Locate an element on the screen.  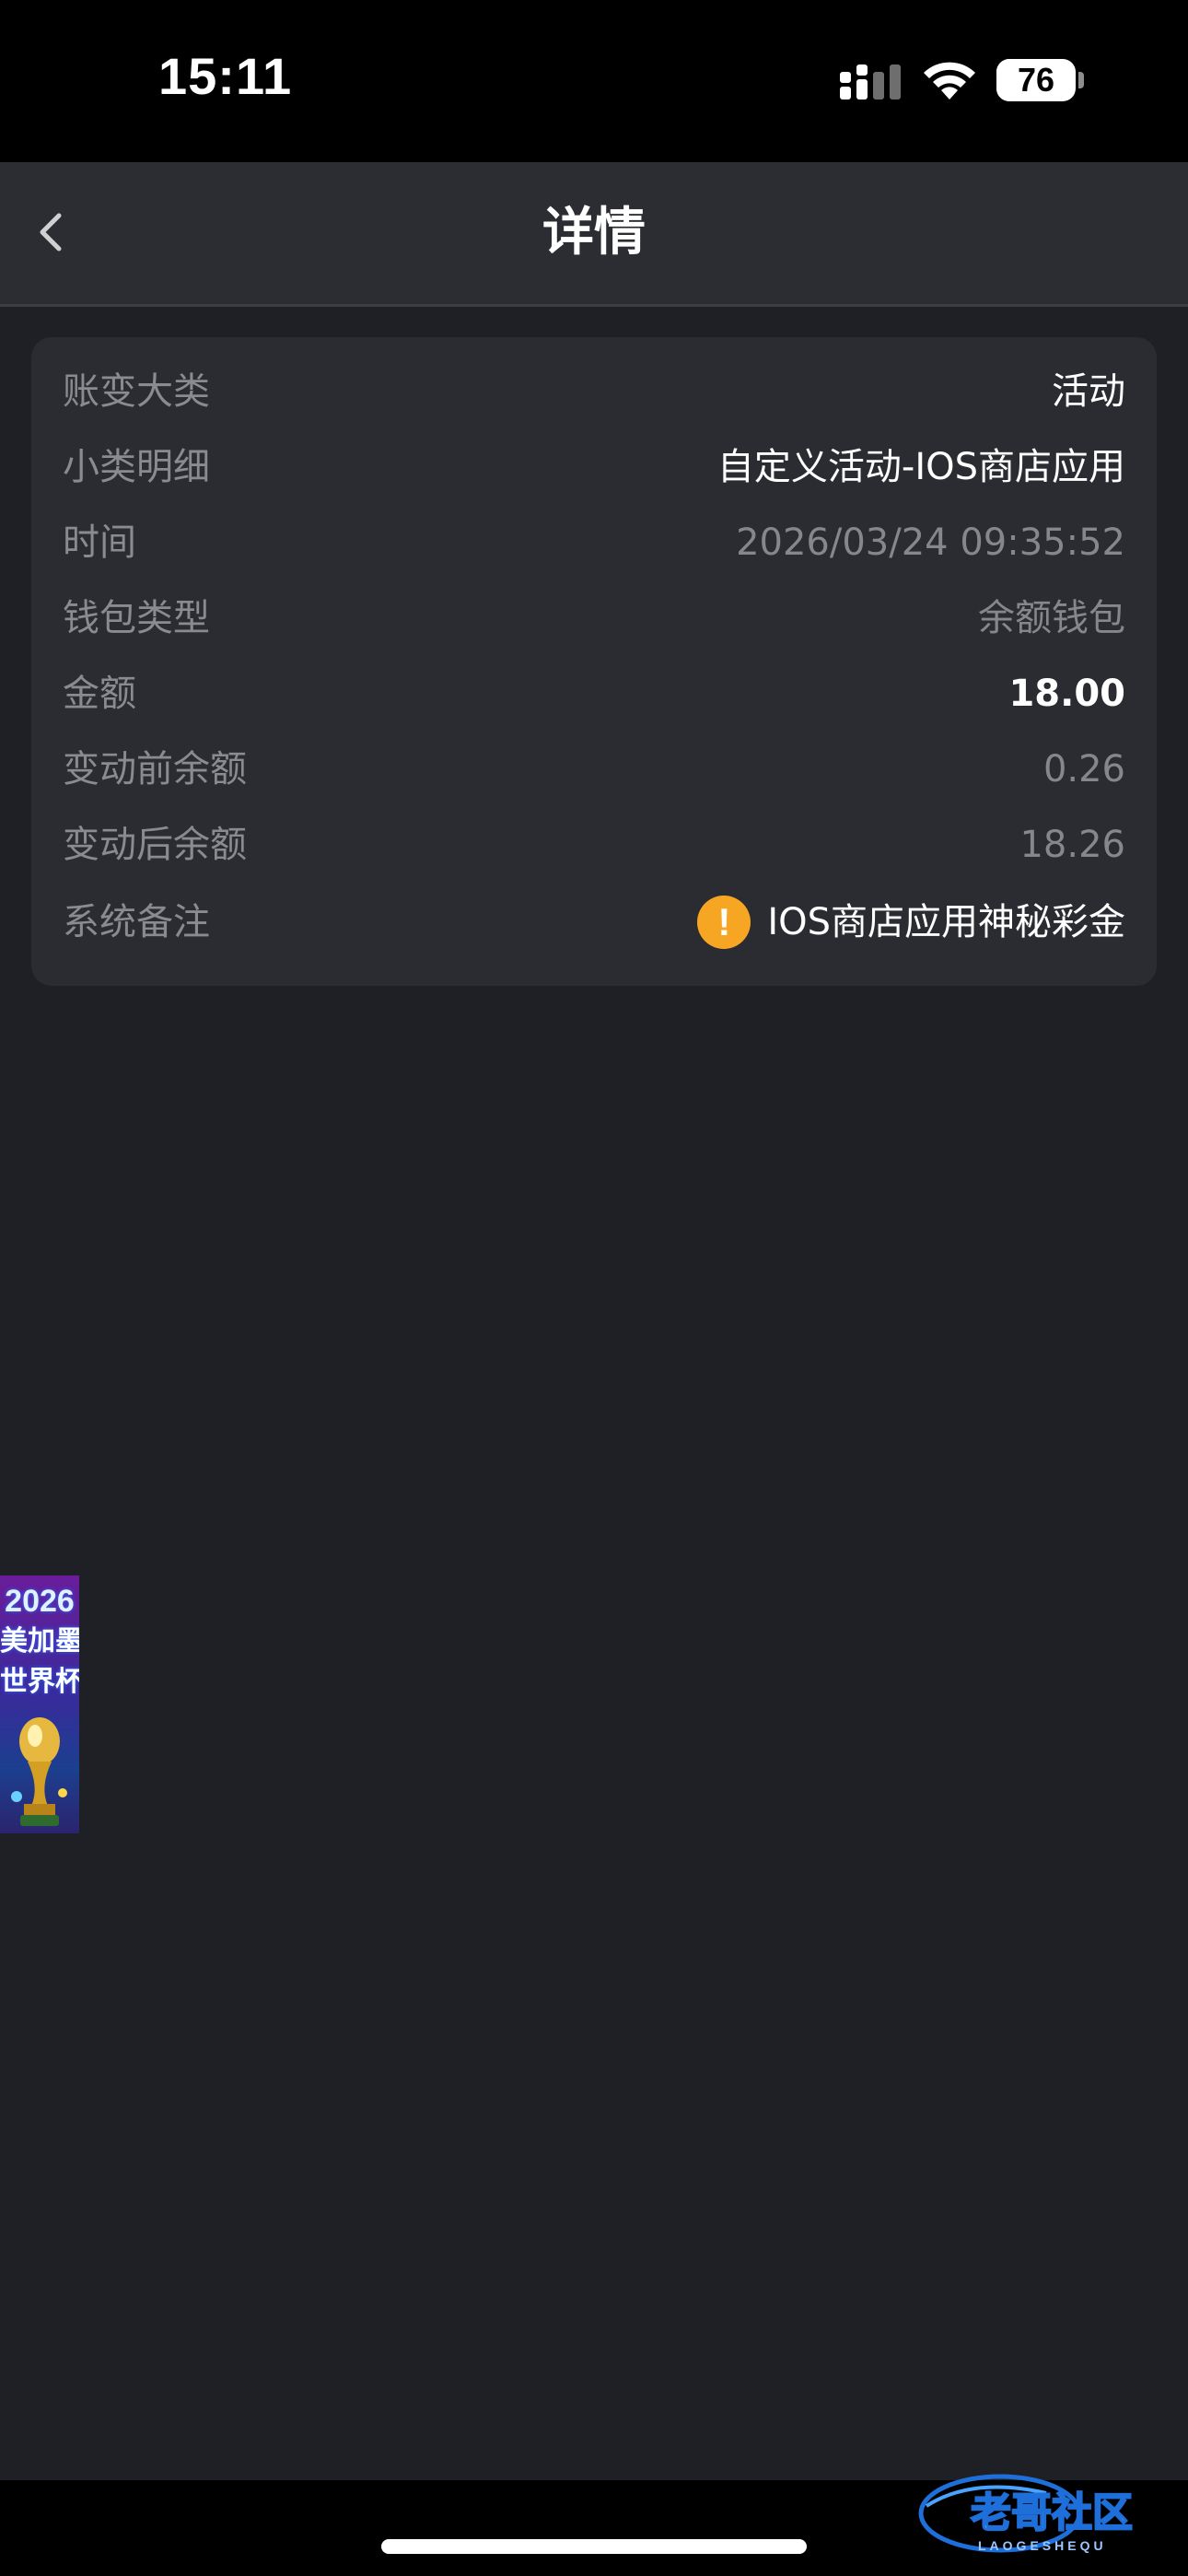
wifi-icon is located at coordinates (949, 81).